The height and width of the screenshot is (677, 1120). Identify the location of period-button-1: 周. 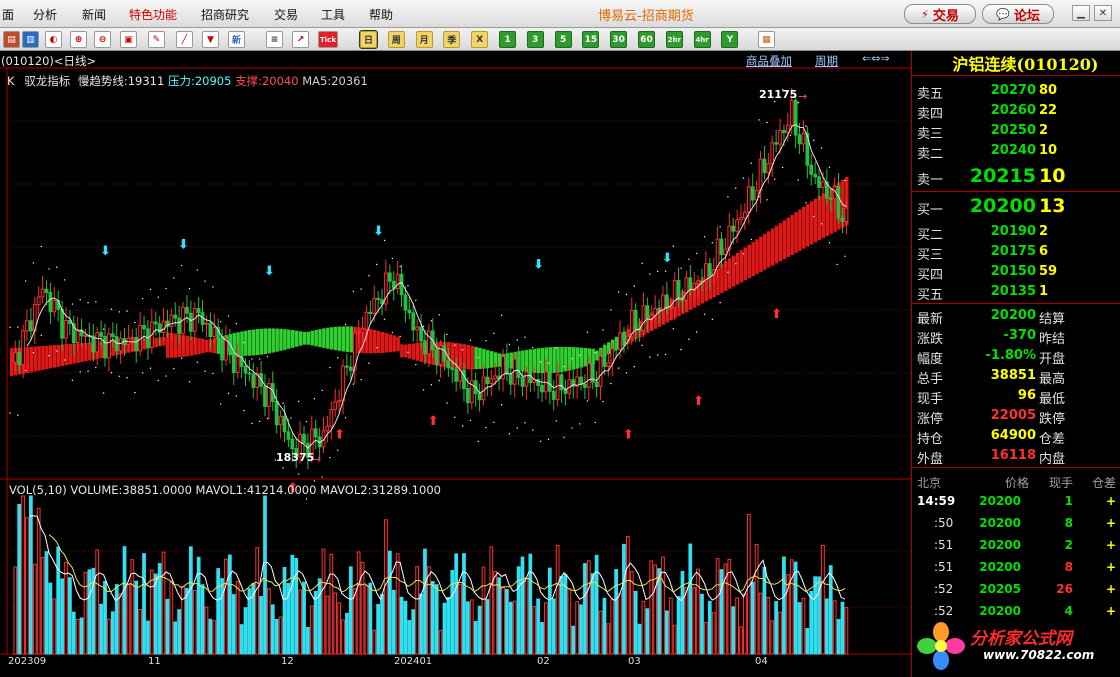
(396, 39).